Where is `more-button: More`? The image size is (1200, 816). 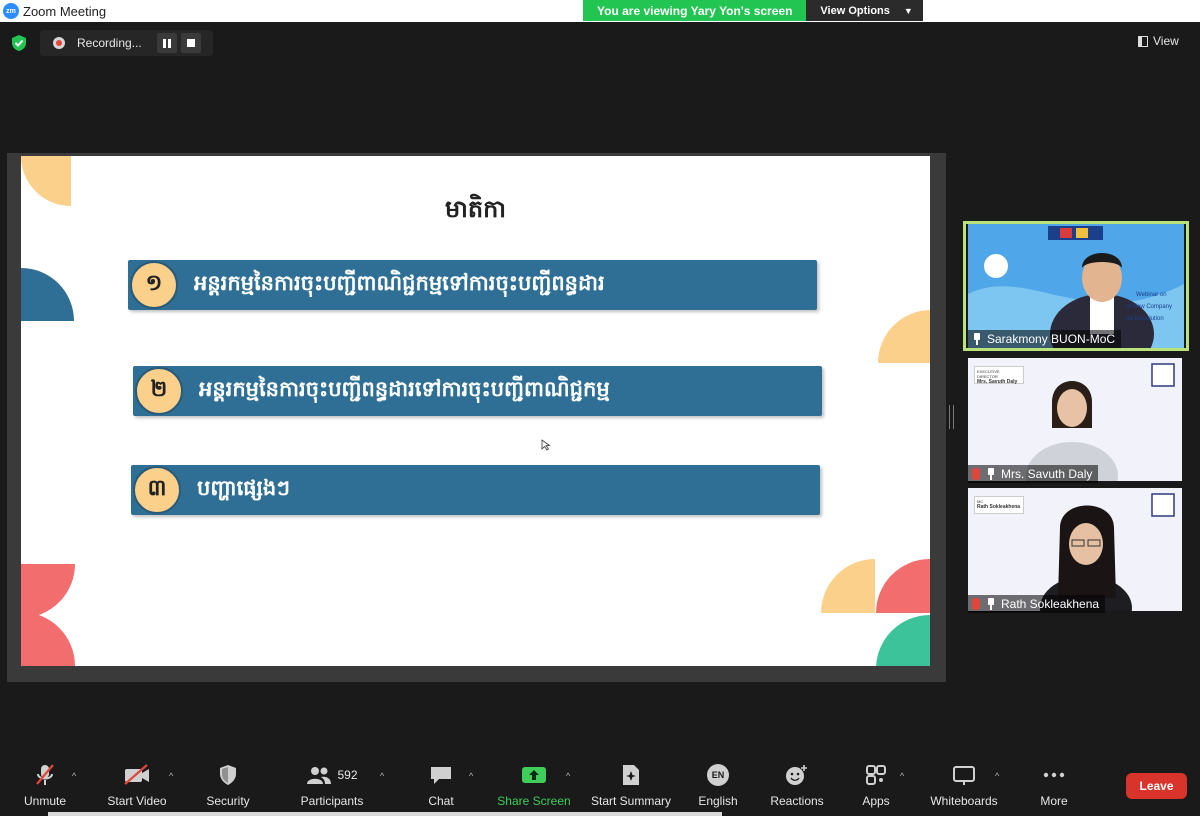 more-button: More is located at coordinates (1054, 784).